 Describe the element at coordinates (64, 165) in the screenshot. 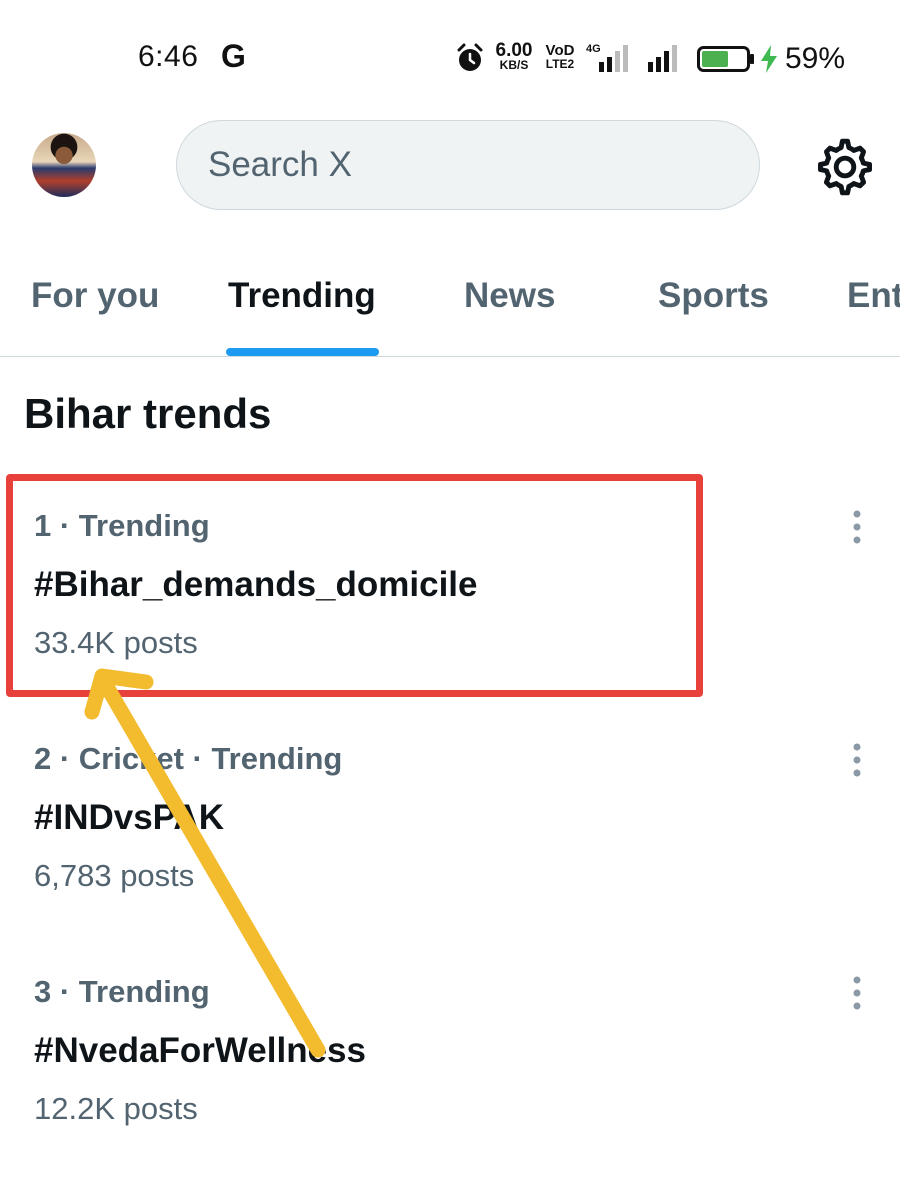

I see `profile-avatar` at that location.